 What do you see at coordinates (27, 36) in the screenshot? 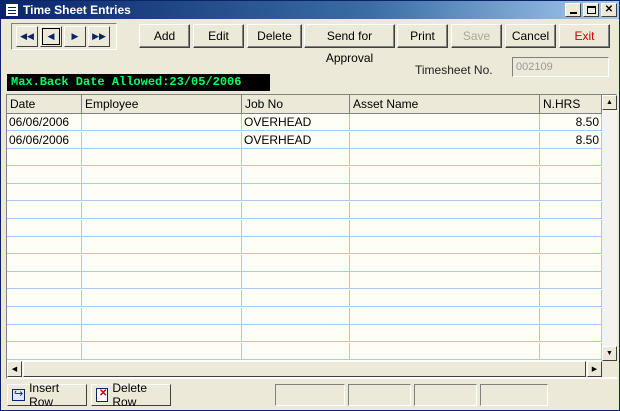
I see `first-record-button: ◀◀` at bounding box center [27, 36].